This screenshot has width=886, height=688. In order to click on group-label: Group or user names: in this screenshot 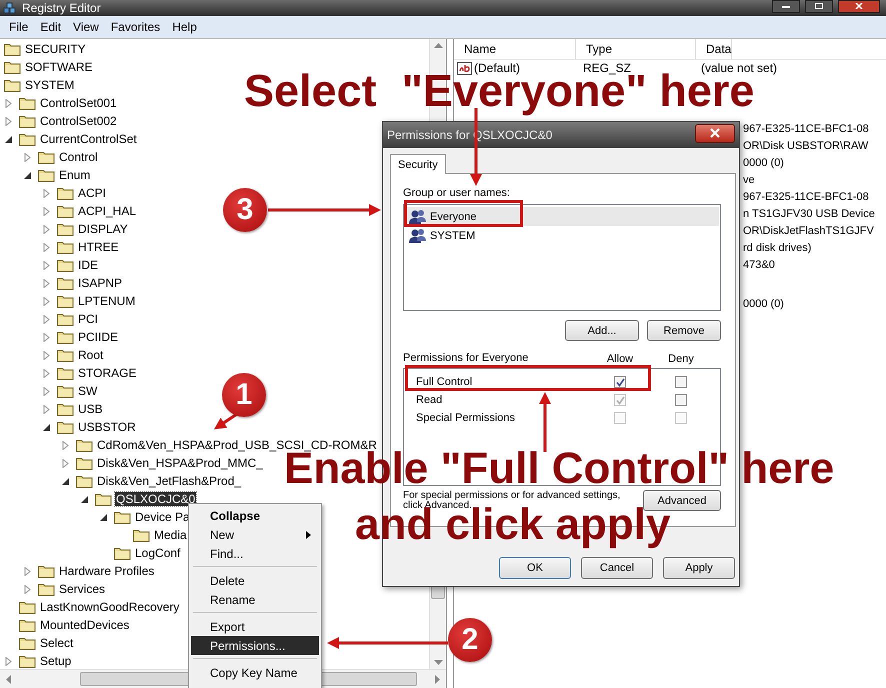, I will do `click(457, 194)`.